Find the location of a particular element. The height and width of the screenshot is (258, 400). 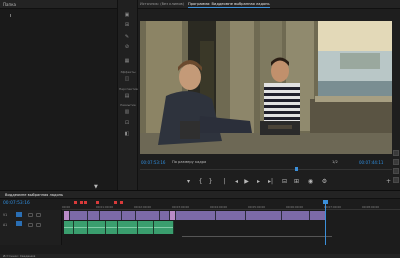

transport-controls: ▾ { } | ◂ ▶ ▸ ▸| ⊟ ⊞ ◉ ⚙ + is located at coordinates (266, 182).